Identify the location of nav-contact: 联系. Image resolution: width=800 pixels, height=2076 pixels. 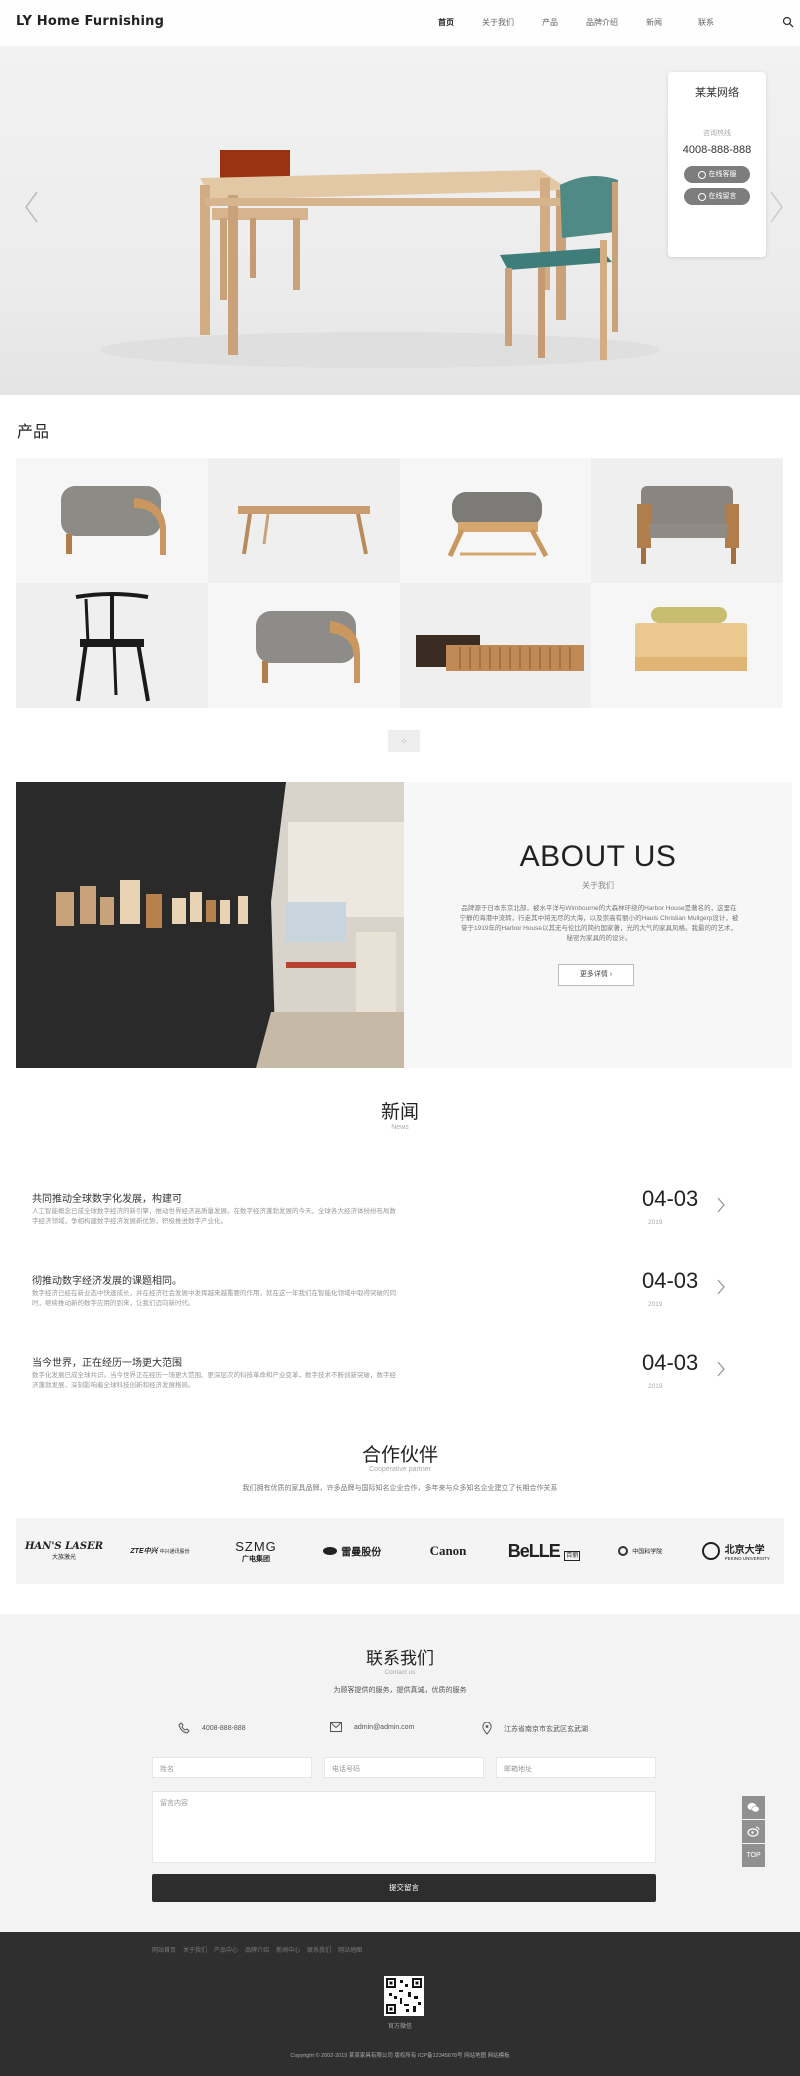
(706, 23).